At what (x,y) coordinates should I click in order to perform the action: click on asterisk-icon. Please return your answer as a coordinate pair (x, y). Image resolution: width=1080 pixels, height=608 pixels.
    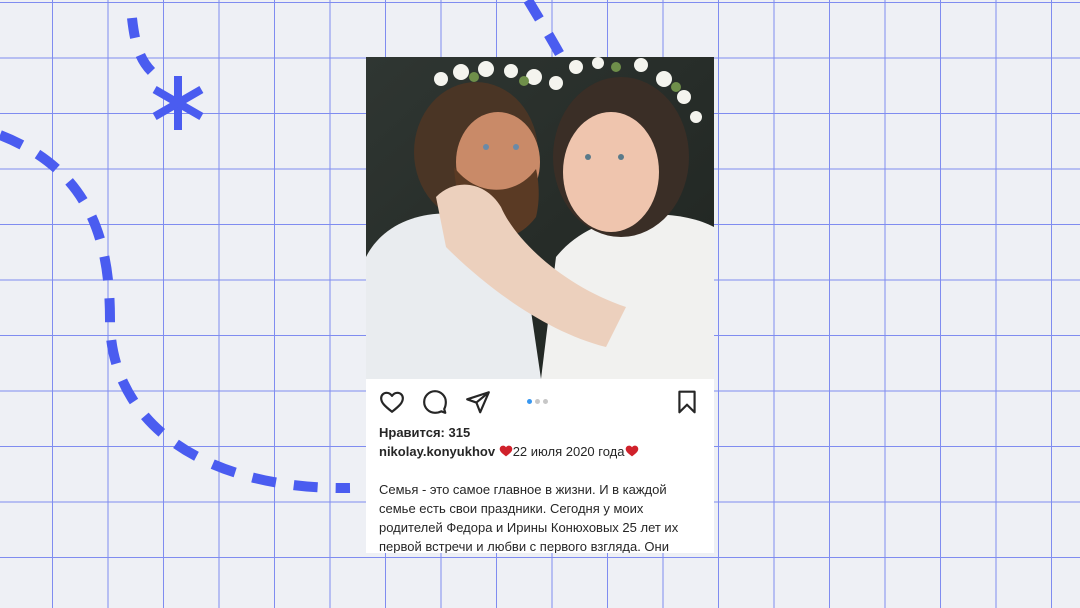
    Looking at the image, I should click on (178, 103).